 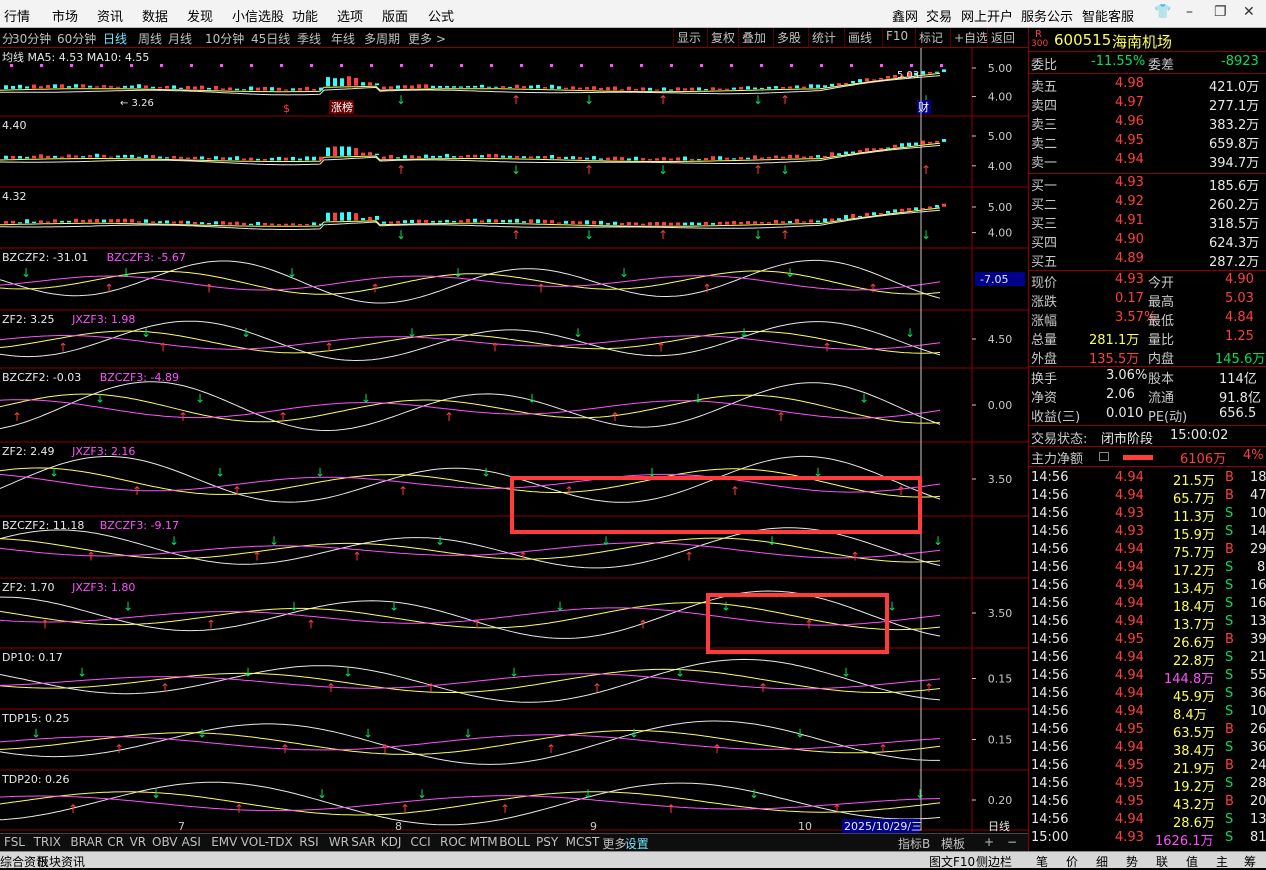 What do you see at coordinates (200, 15) in the screenshot?
I see `menu-item-4: 发现` at bounding box center [200, 15].